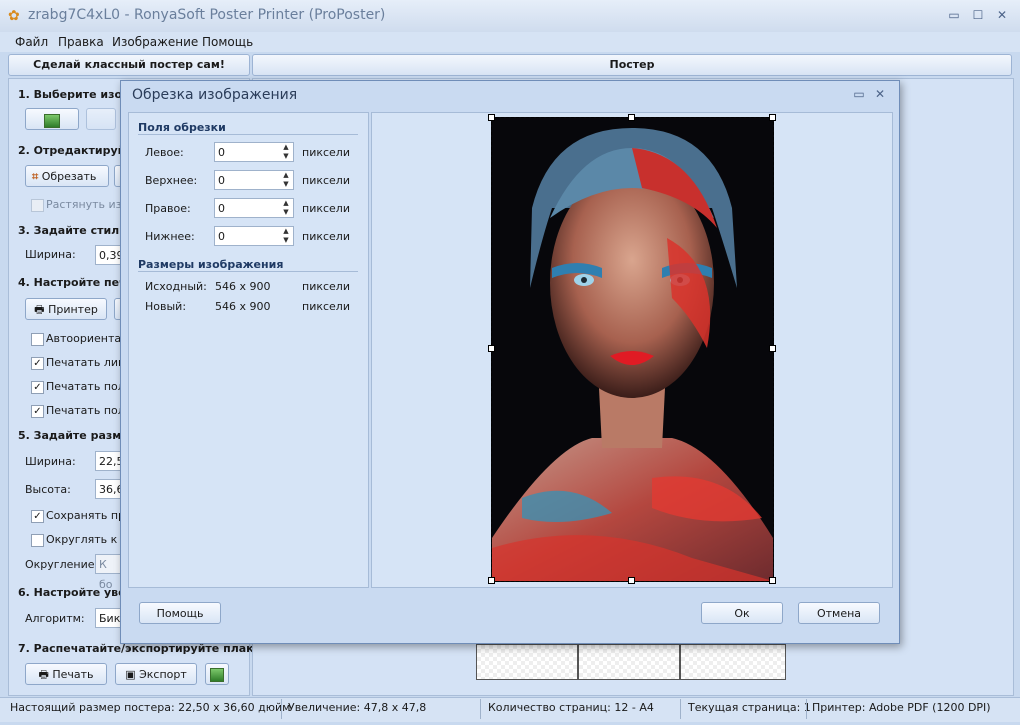 This screenshot has width=1020, height=725. Describe the element at coordinates (171, 180) in the screenshot. I see `crop-top-label: Верхнее:` at that location.